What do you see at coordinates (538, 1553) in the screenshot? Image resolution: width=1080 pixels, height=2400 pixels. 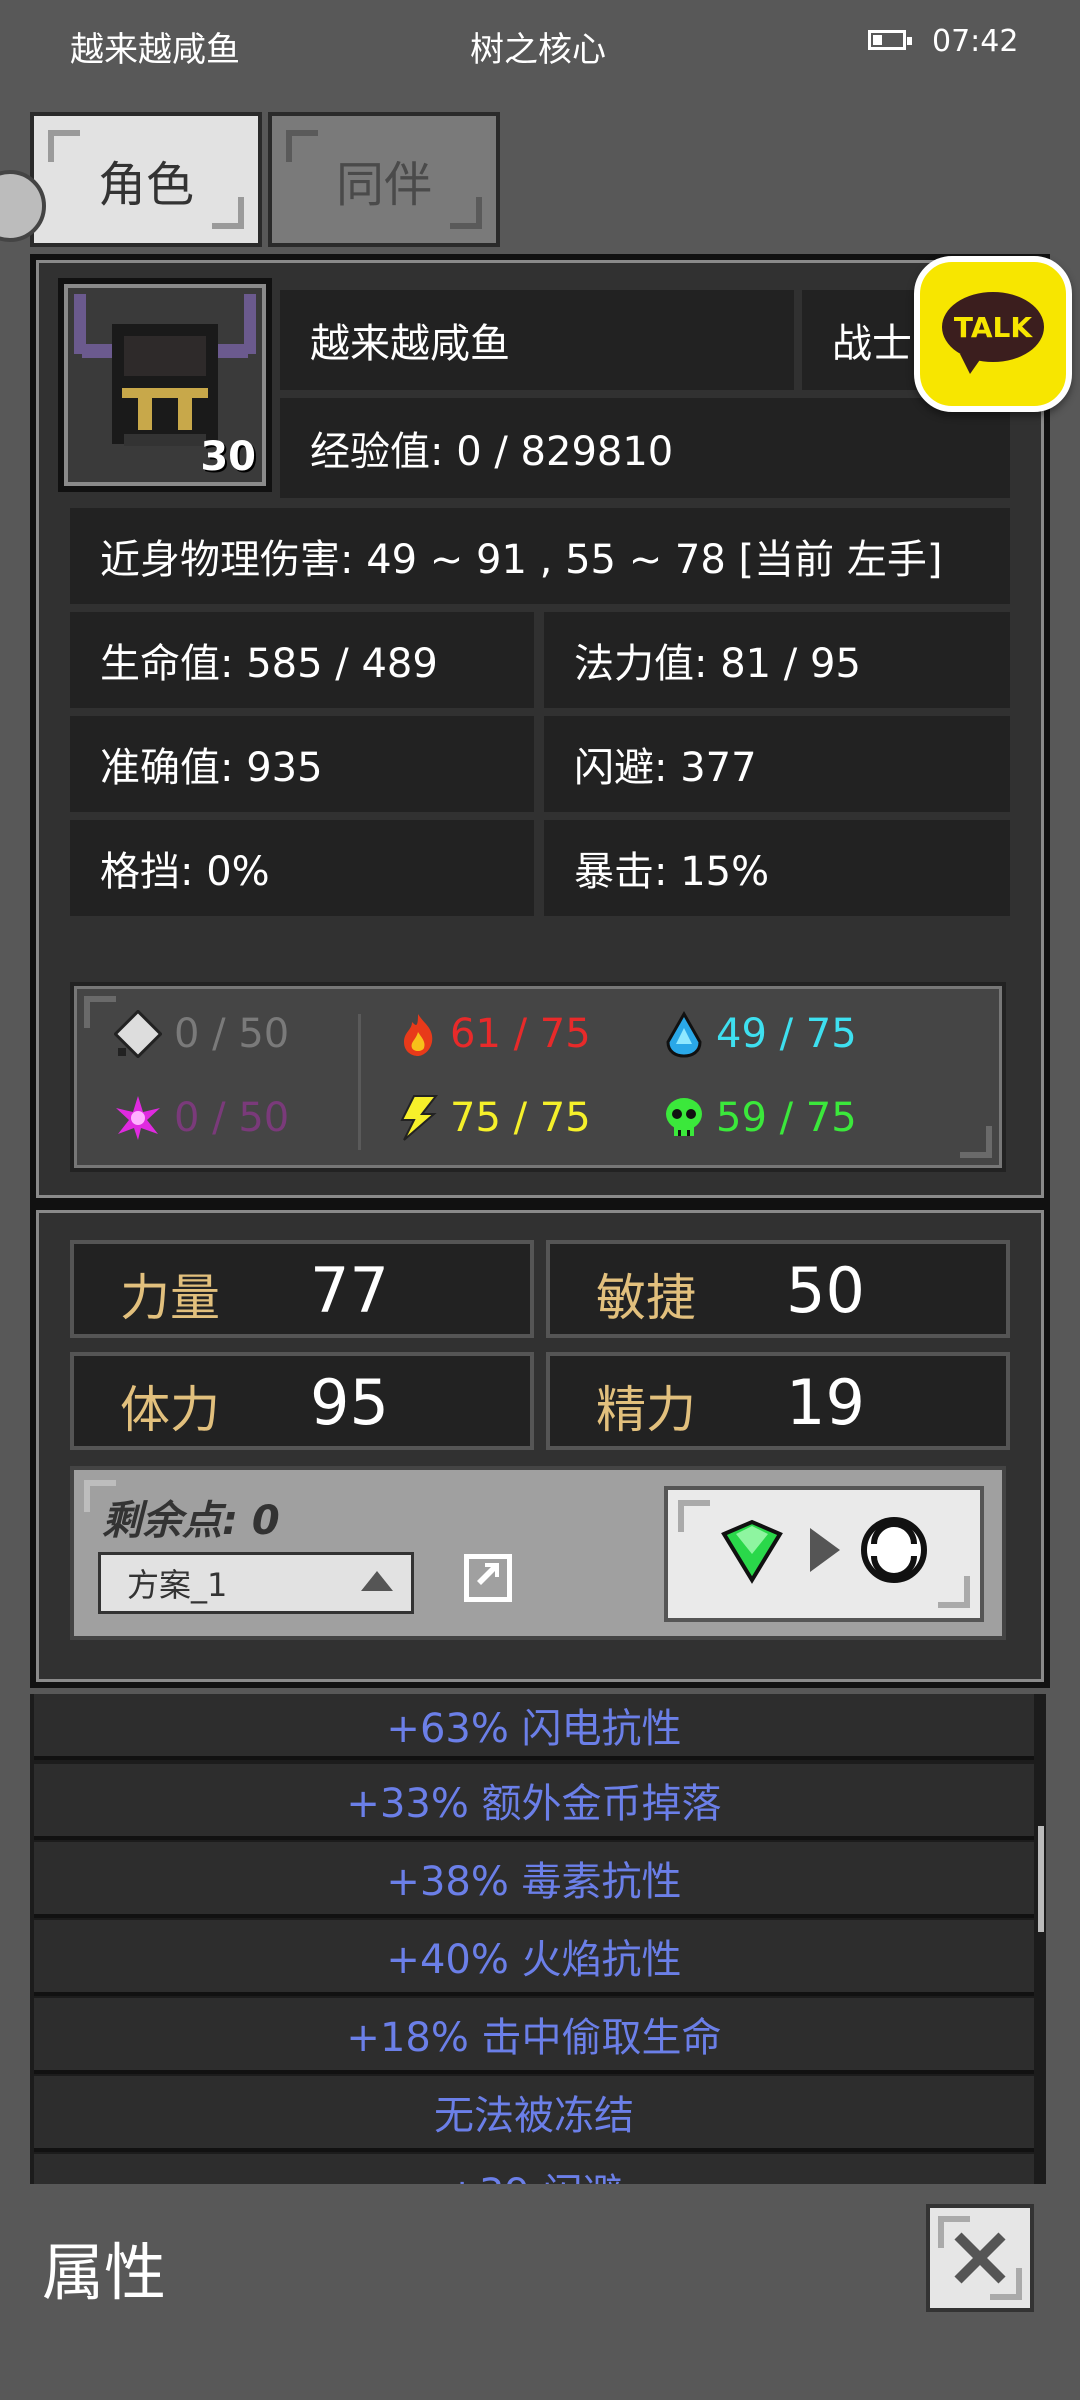 I see `remaining-points-panel: 剩余点: 0 方案_1` at bounding box center [538, 1553].